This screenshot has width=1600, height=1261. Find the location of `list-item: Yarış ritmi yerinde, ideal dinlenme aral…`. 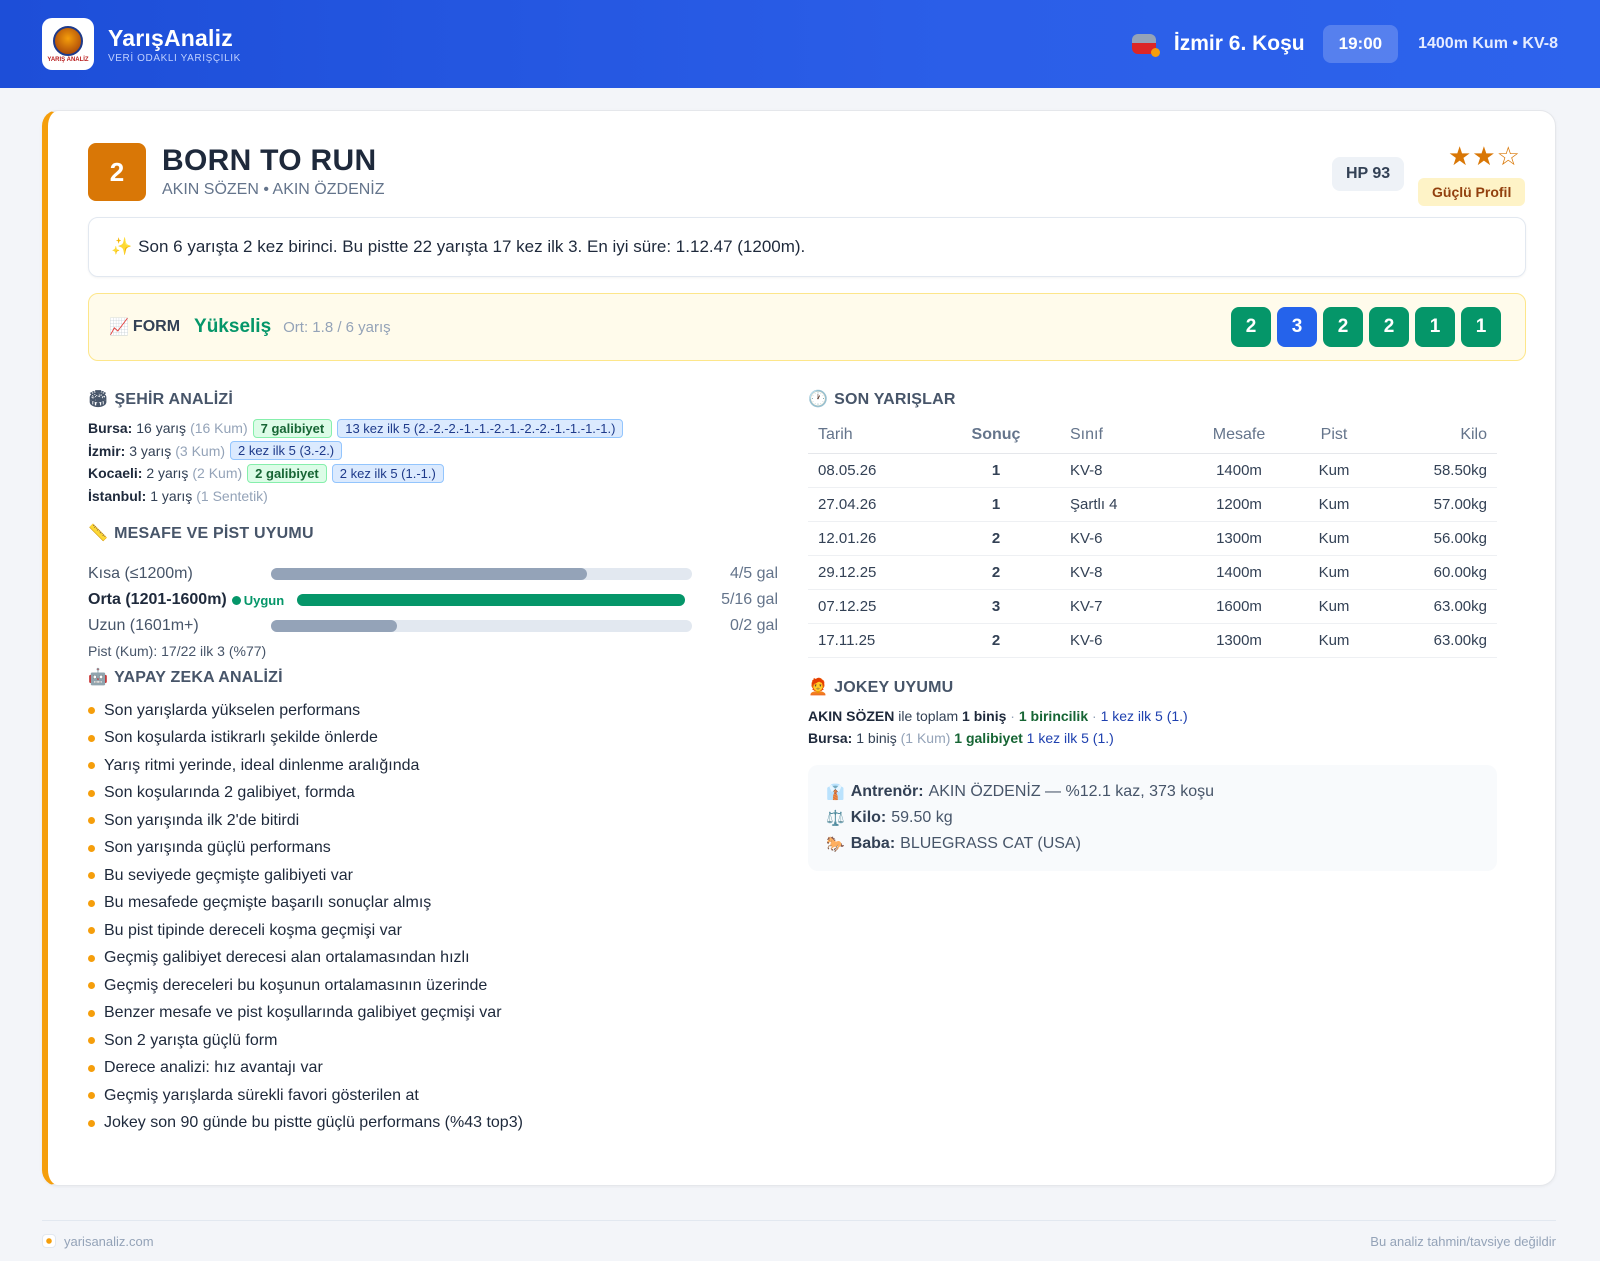

list-item: Yarış ritmi yerinde, ideal dinlenme aral… is located at coordinates (433, 766).